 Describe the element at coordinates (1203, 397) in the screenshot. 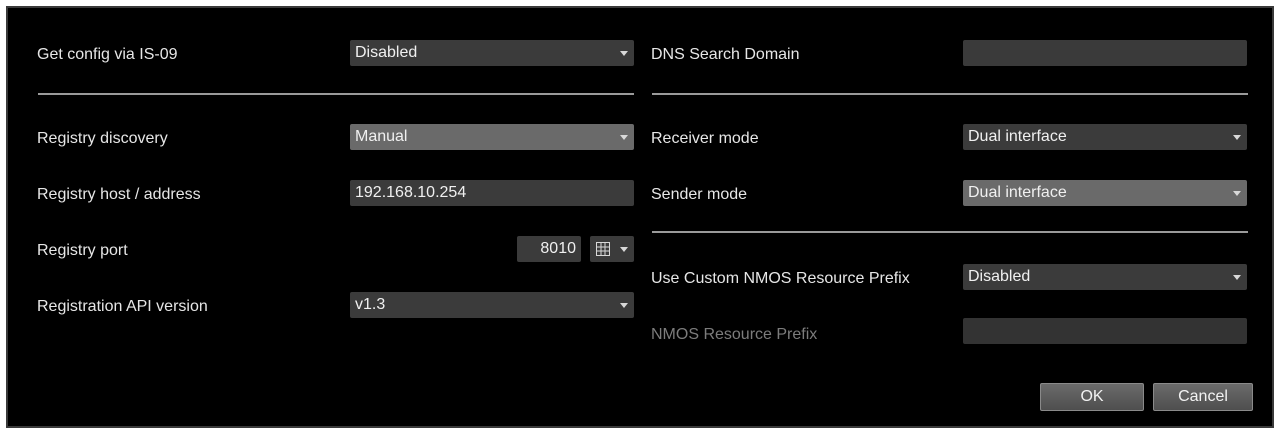

I see `cancel-button: Cancel` at that location.